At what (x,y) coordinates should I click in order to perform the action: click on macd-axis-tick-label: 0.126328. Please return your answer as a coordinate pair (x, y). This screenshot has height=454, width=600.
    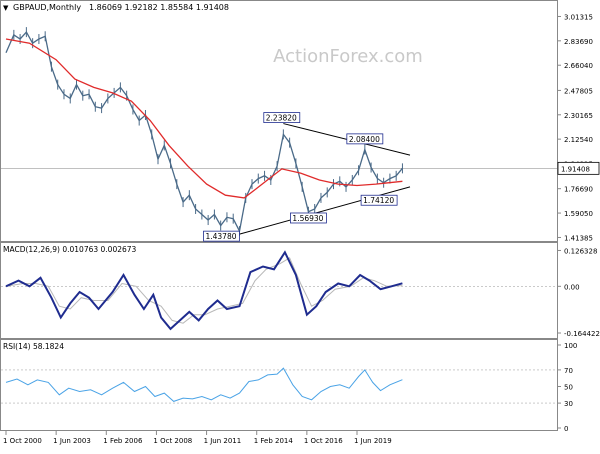
    Looking at the image, I should click on (580, 251).